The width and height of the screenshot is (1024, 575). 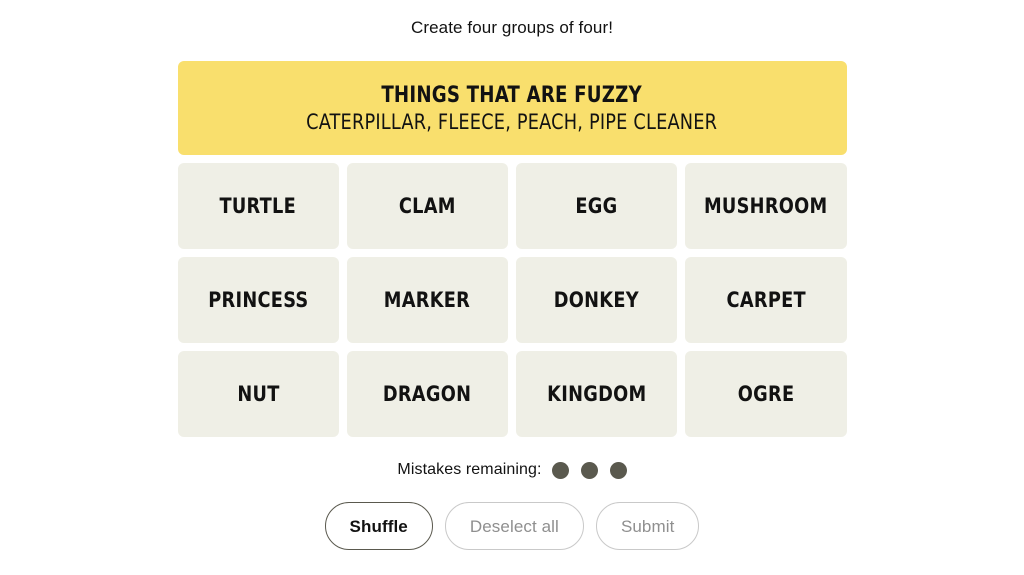 I want to click on word-tile-mushroom: MUSHROOM, so click(x=766, y=206).